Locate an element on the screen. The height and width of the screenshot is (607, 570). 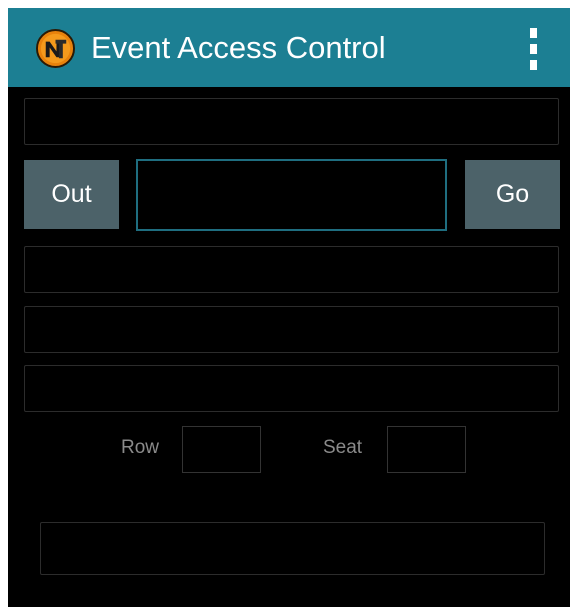
top-field is located at coordinates (291, 121).